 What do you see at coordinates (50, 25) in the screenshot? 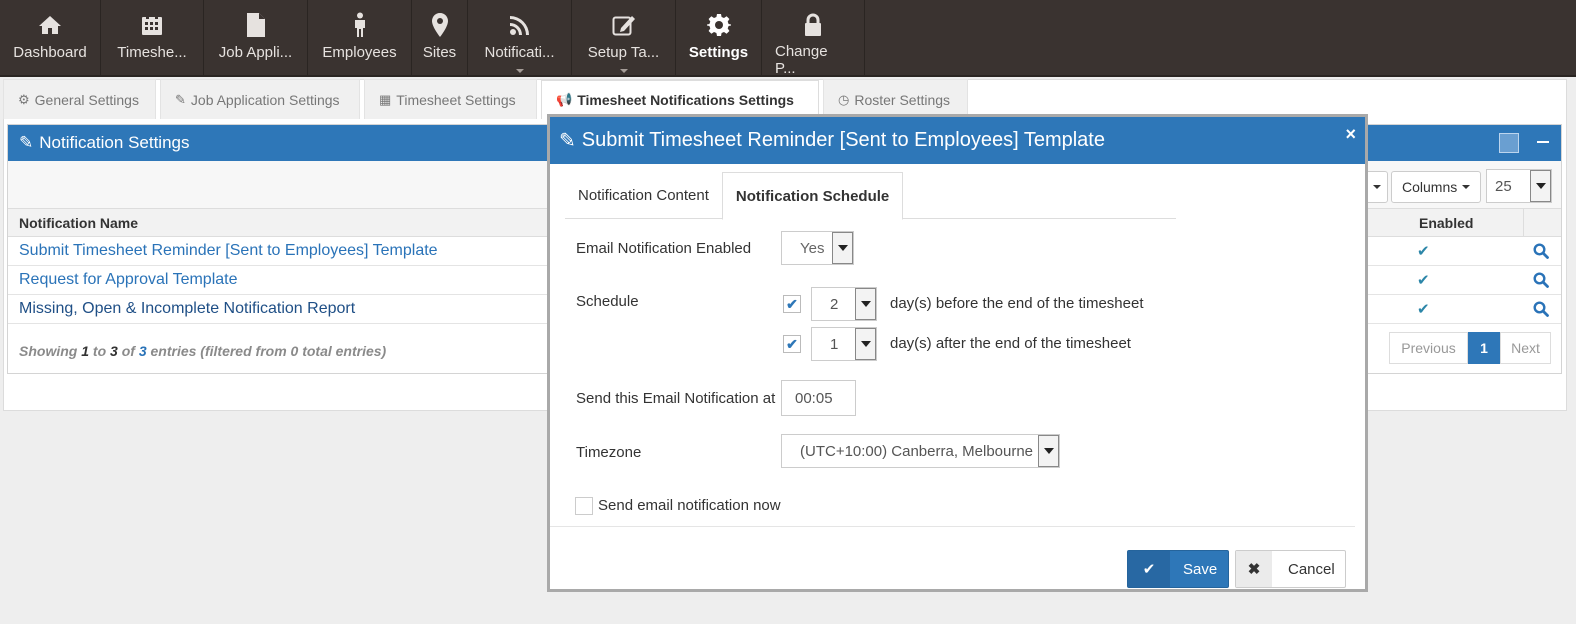
I see `home-icon` at bounding box center [50, 25].